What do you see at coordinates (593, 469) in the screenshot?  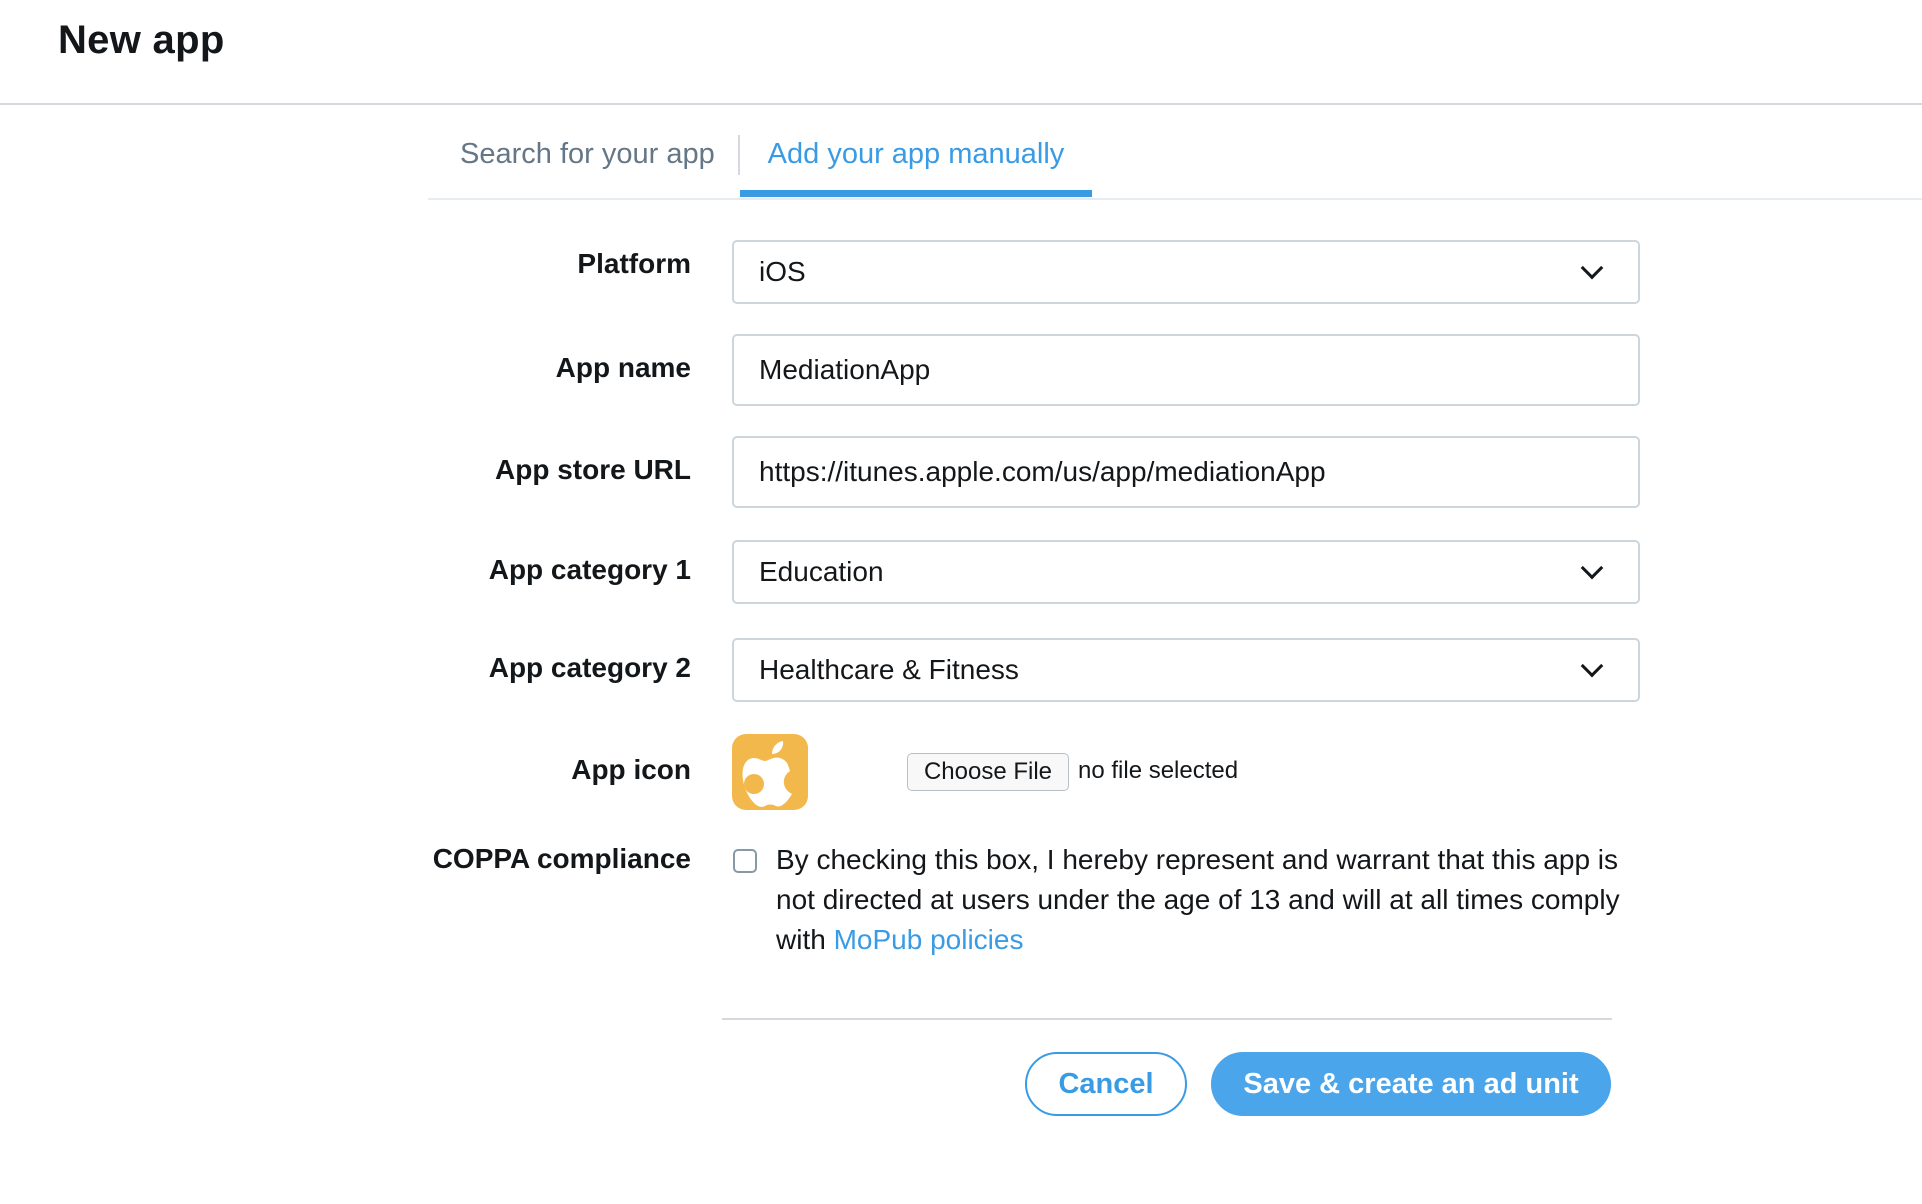 I see `app-store-url-label: App store URL` at bounding box center [593, 469].